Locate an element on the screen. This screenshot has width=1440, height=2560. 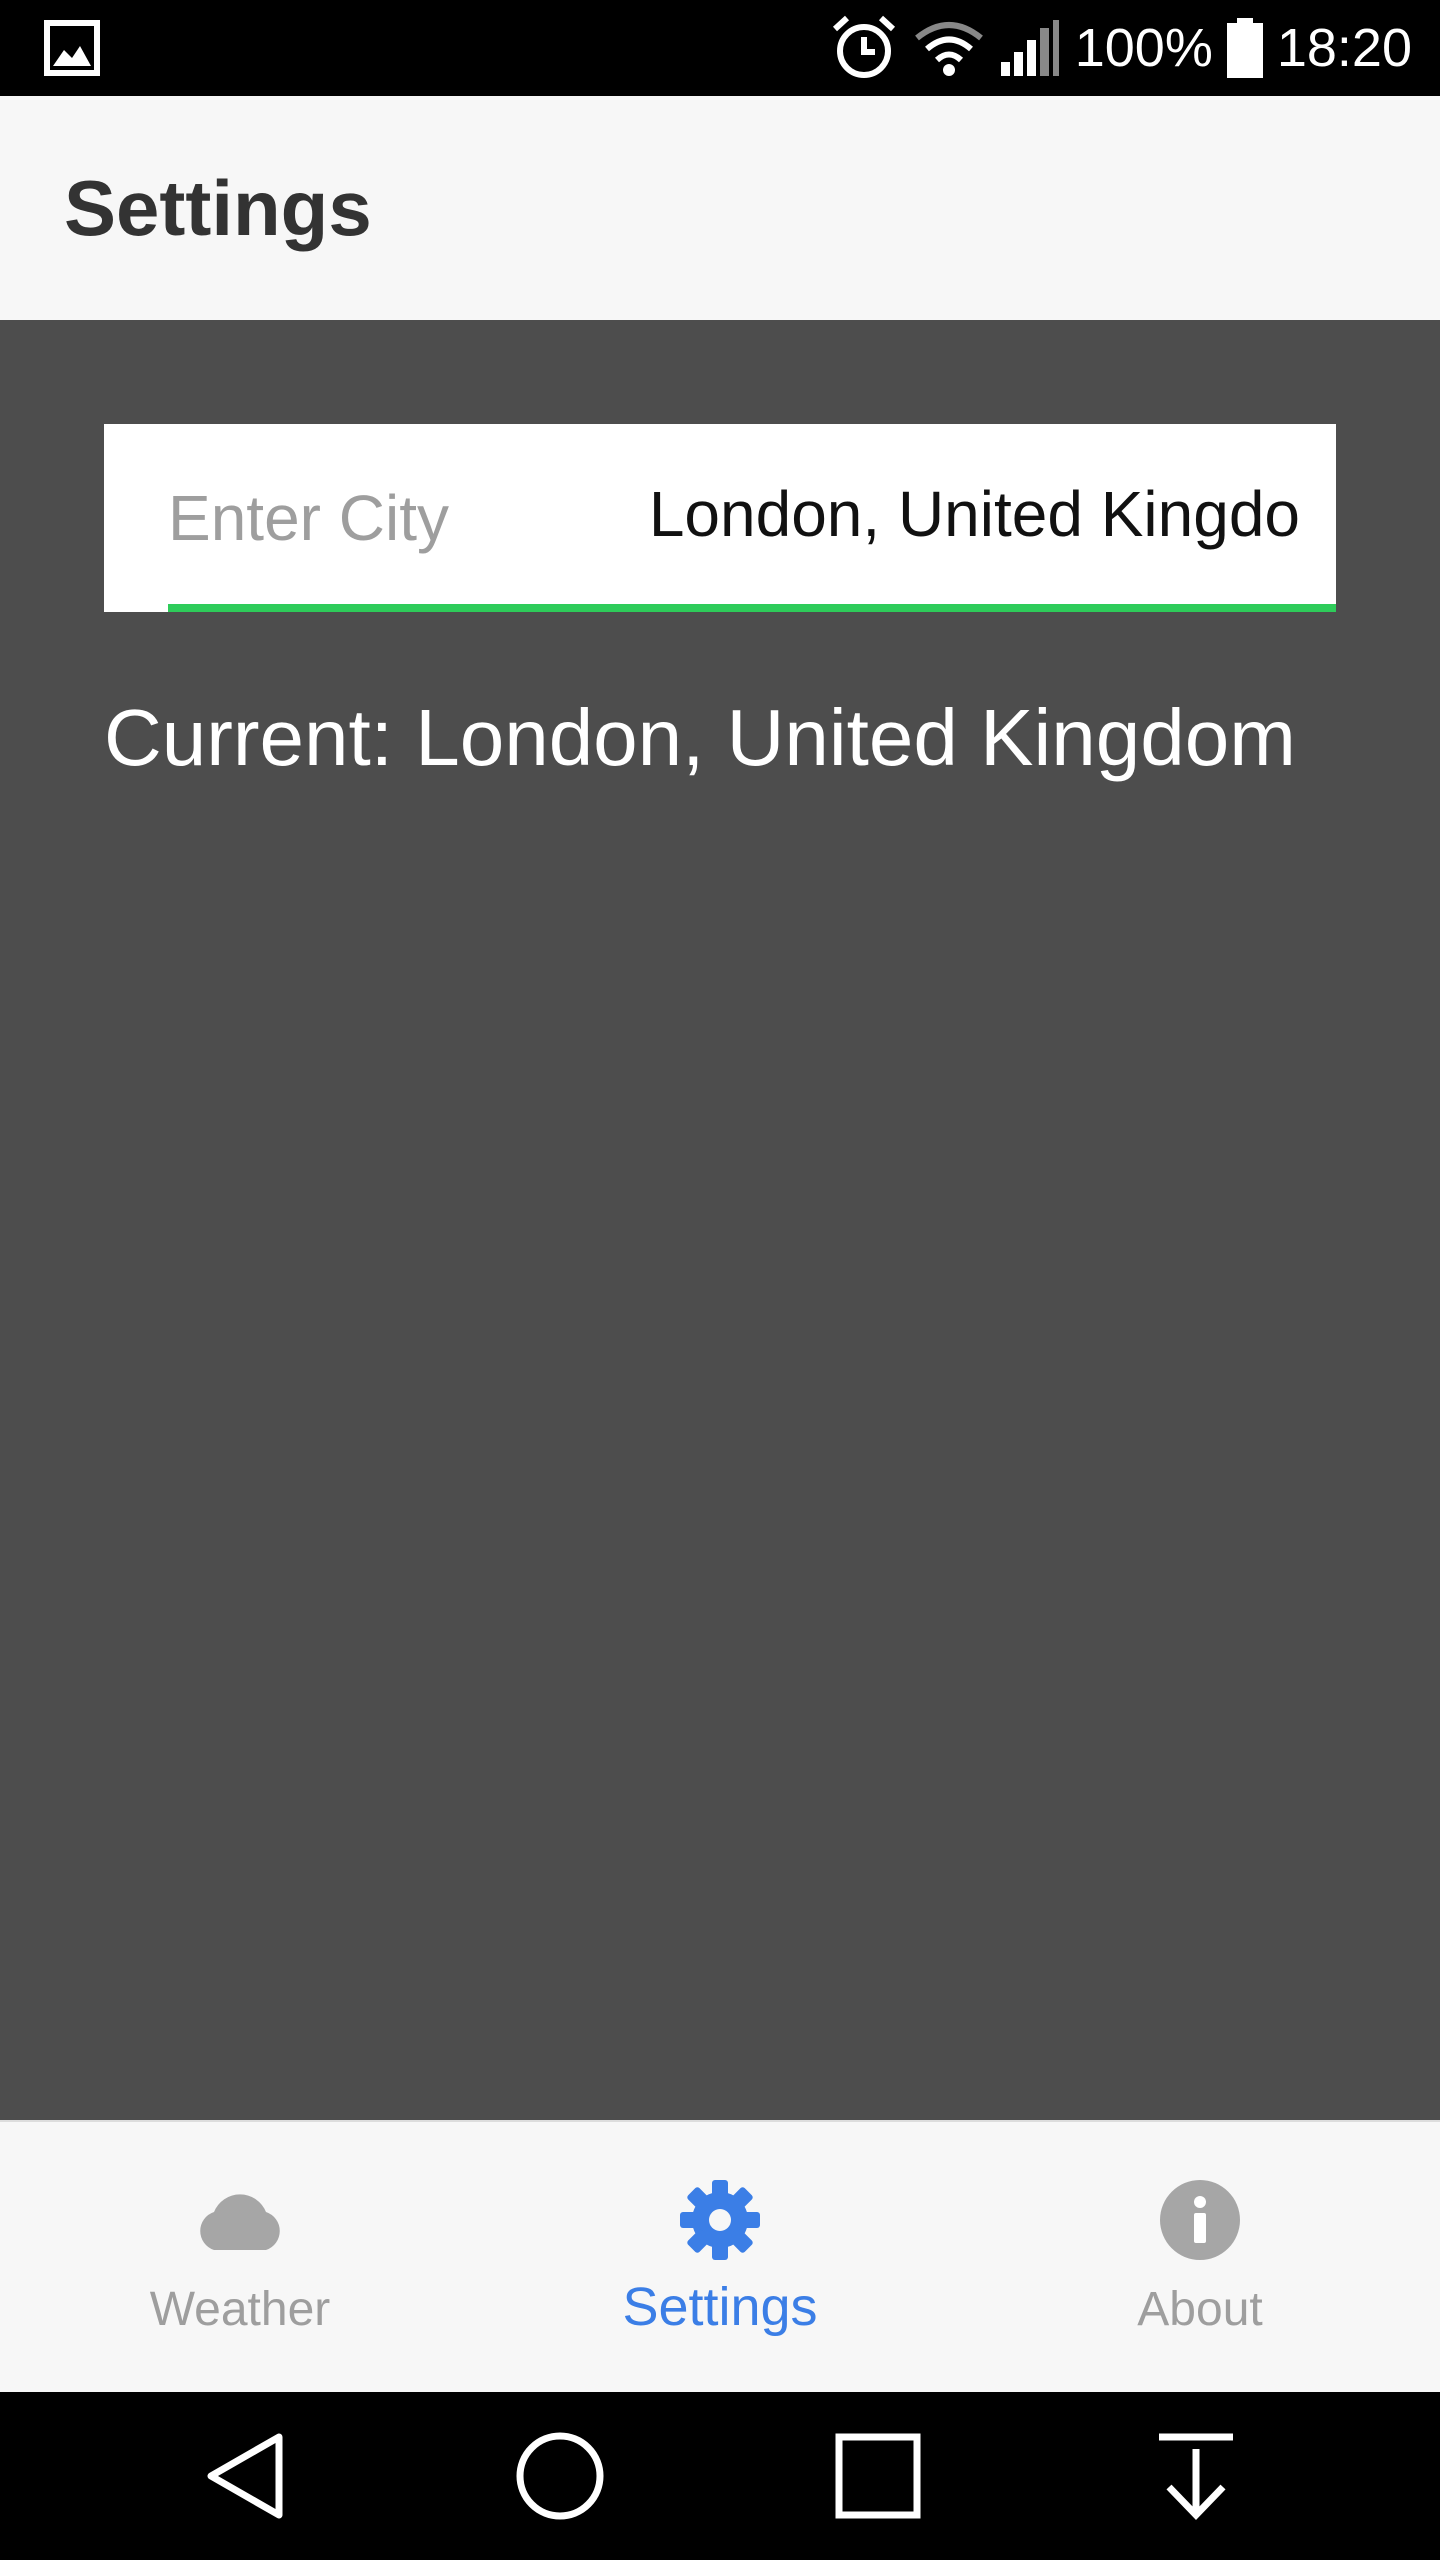
nav-label-about: About is located at coordinates (1200, 2309).